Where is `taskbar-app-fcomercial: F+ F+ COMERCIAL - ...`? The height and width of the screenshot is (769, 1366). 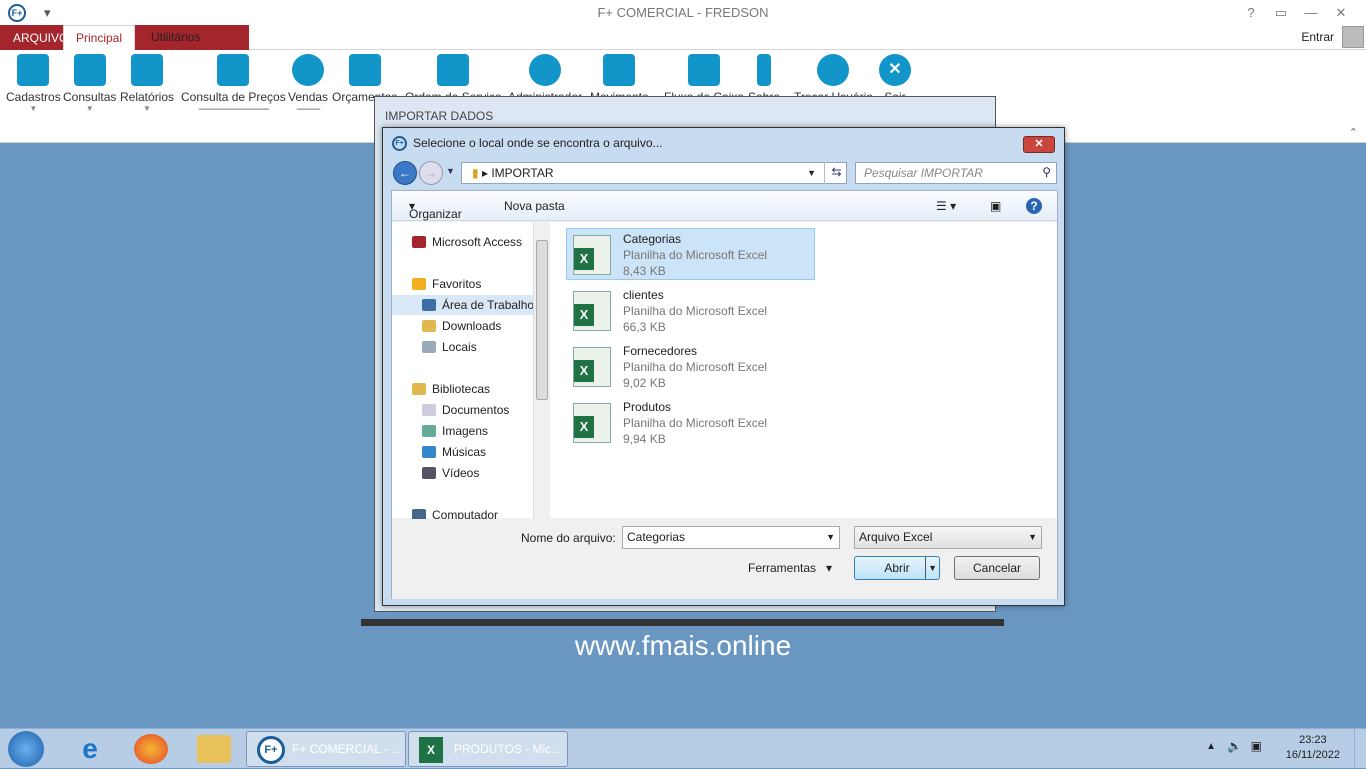 taskbar-app-fcomercial: F+ F+ COMERCIAL - ... is located at coordinates (326, 749).